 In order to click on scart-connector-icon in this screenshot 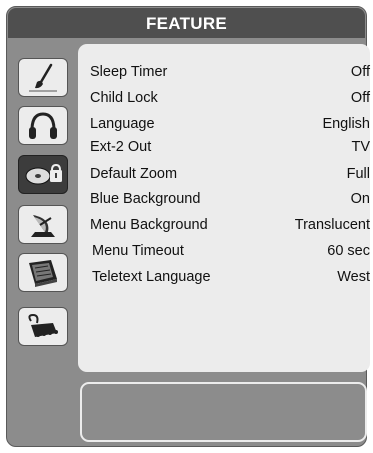, I will do `click(43, 325)`.